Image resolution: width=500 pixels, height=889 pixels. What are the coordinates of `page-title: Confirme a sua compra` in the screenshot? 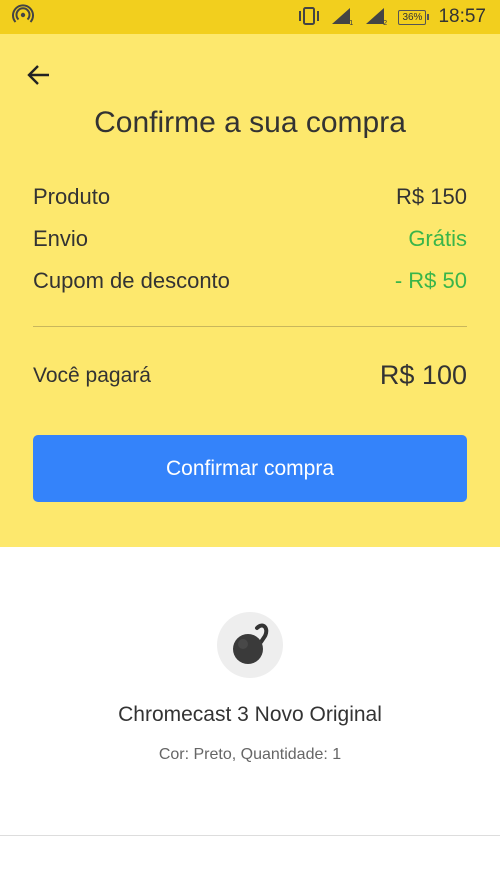 It's located at (250, 122).